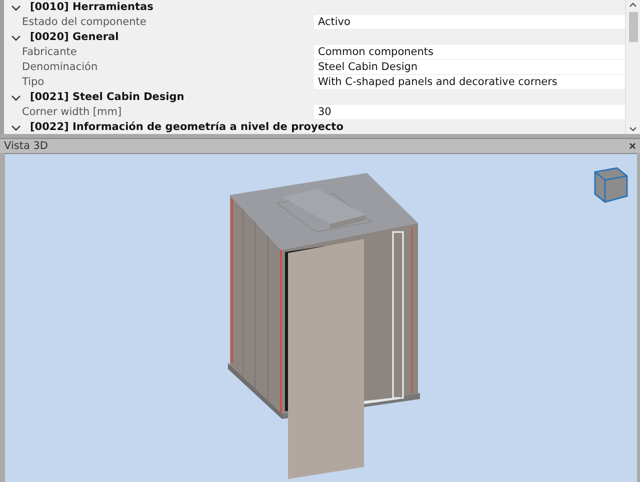  What do you see at coordinates (632, 146) in the screenshot?
I see `close-button: ×` at bounding box center [632, 146].